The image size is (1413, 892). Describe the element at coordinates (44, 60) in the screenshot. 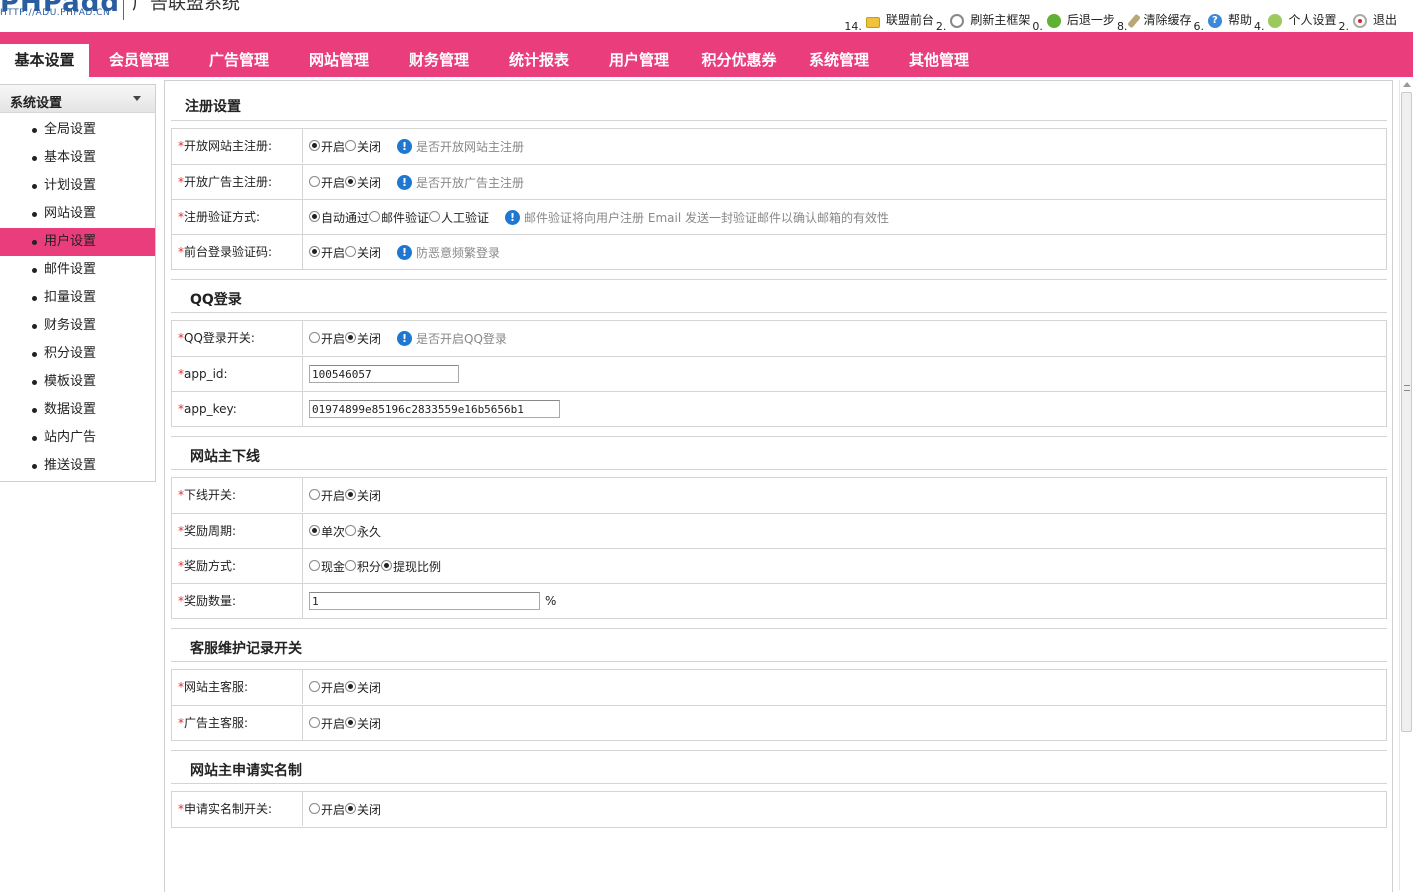

I see `nav-tab-1: 基本设置` at that location.